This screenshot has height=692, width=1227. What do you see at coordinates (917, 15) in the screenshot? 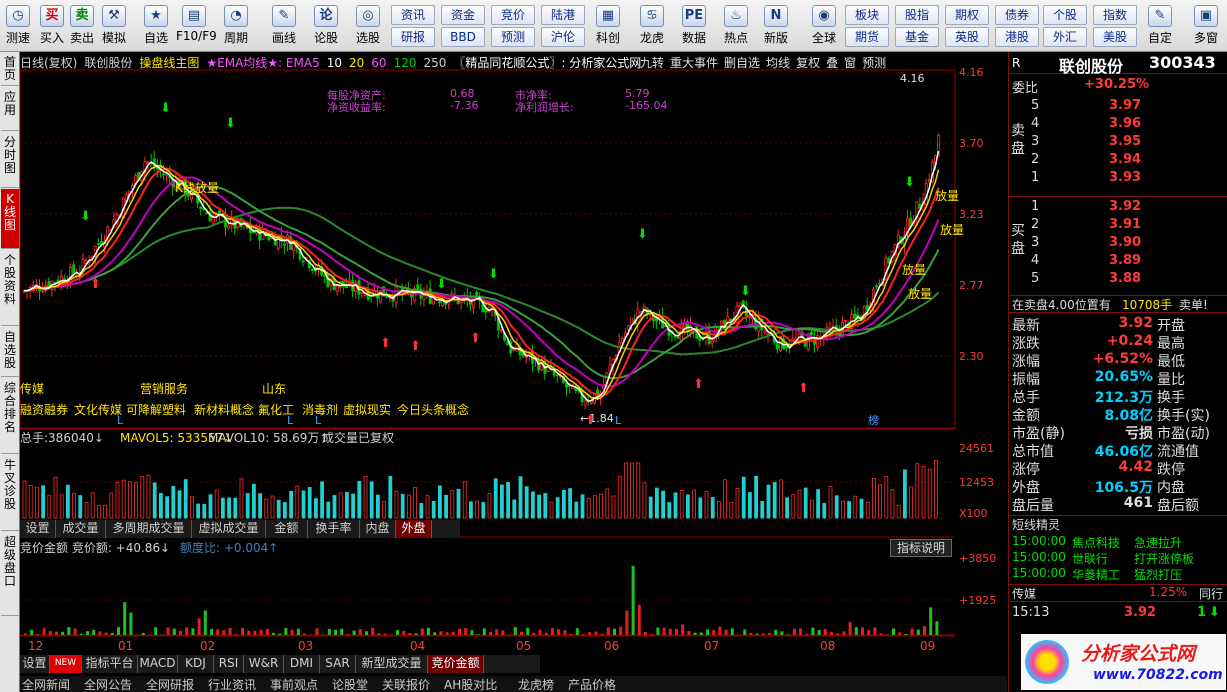
I see `quick-button: 股指` at bounding box center [917, 15].